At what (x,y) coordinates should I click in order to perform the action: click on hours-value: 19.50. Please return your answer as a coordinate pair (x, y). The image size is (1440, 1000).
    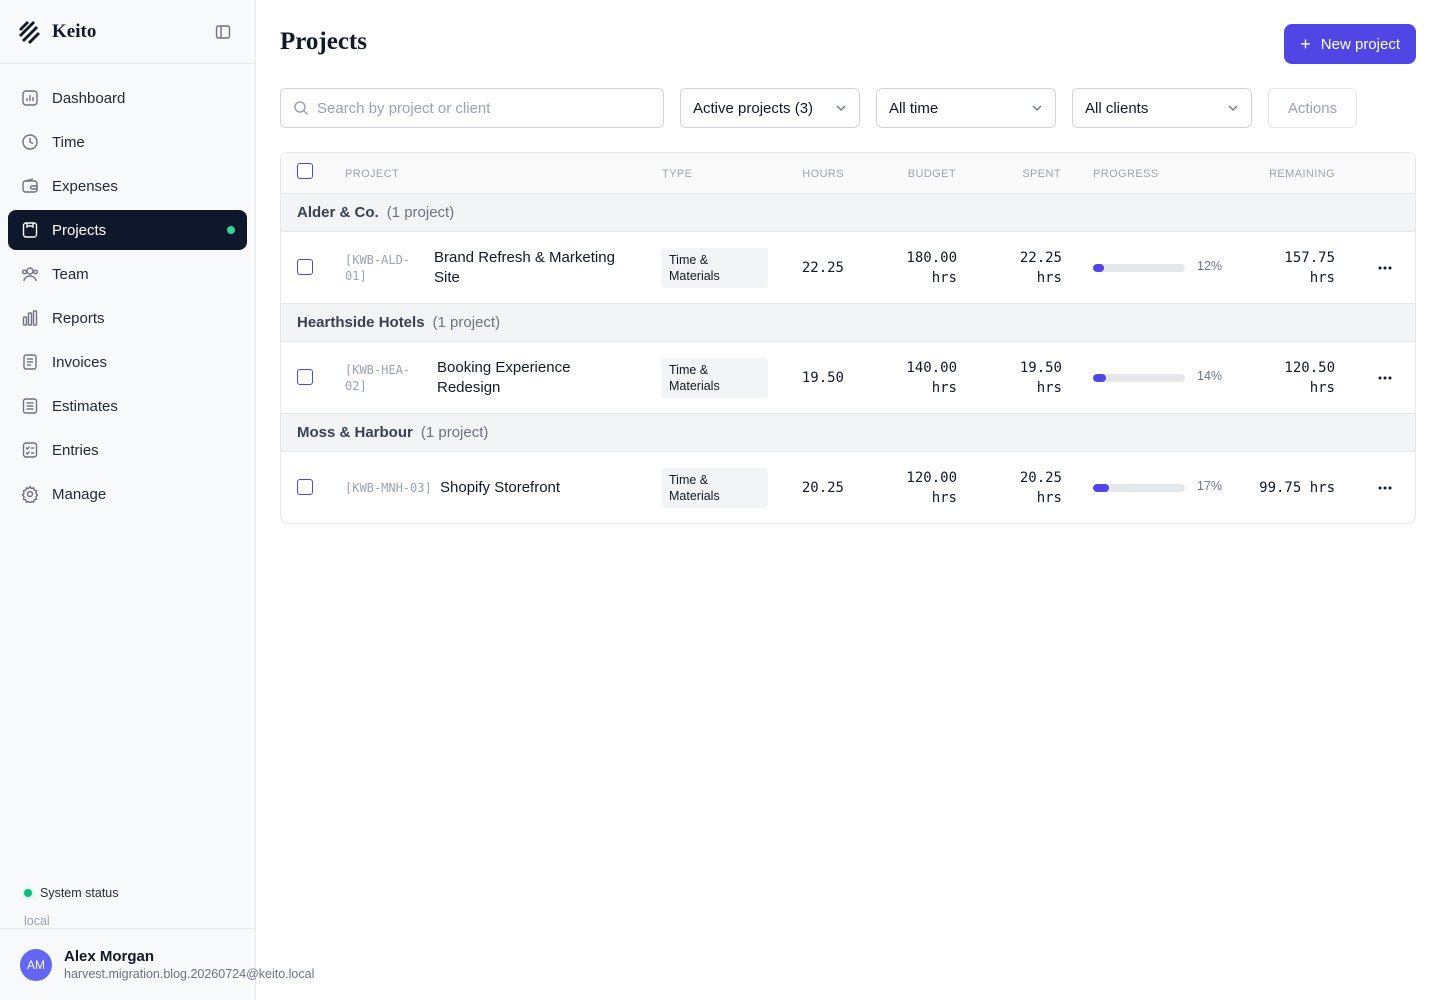
    Looking at the image, I should click on (822, 378).